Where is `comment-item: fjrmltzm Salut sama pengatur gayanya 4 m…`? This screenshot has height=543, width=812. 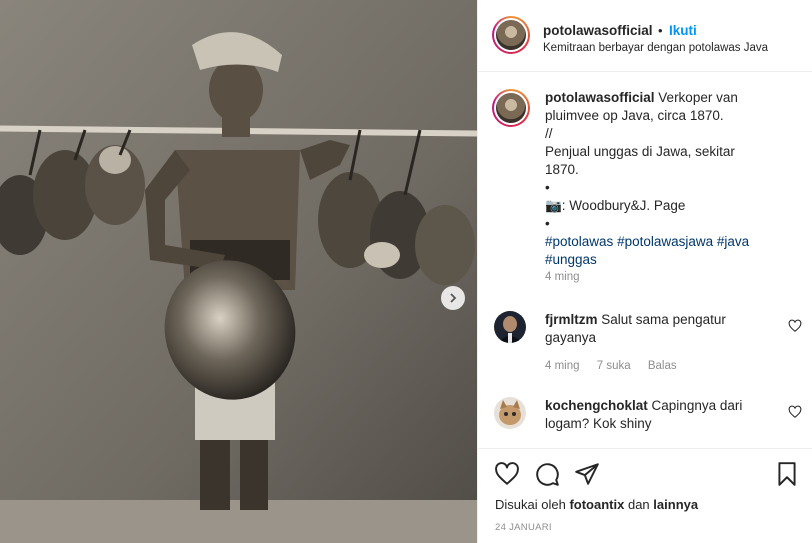
comment-item: fjrmltzm Salut sama pengatur gayanya 4 m… is located at coordinates (647, 346).